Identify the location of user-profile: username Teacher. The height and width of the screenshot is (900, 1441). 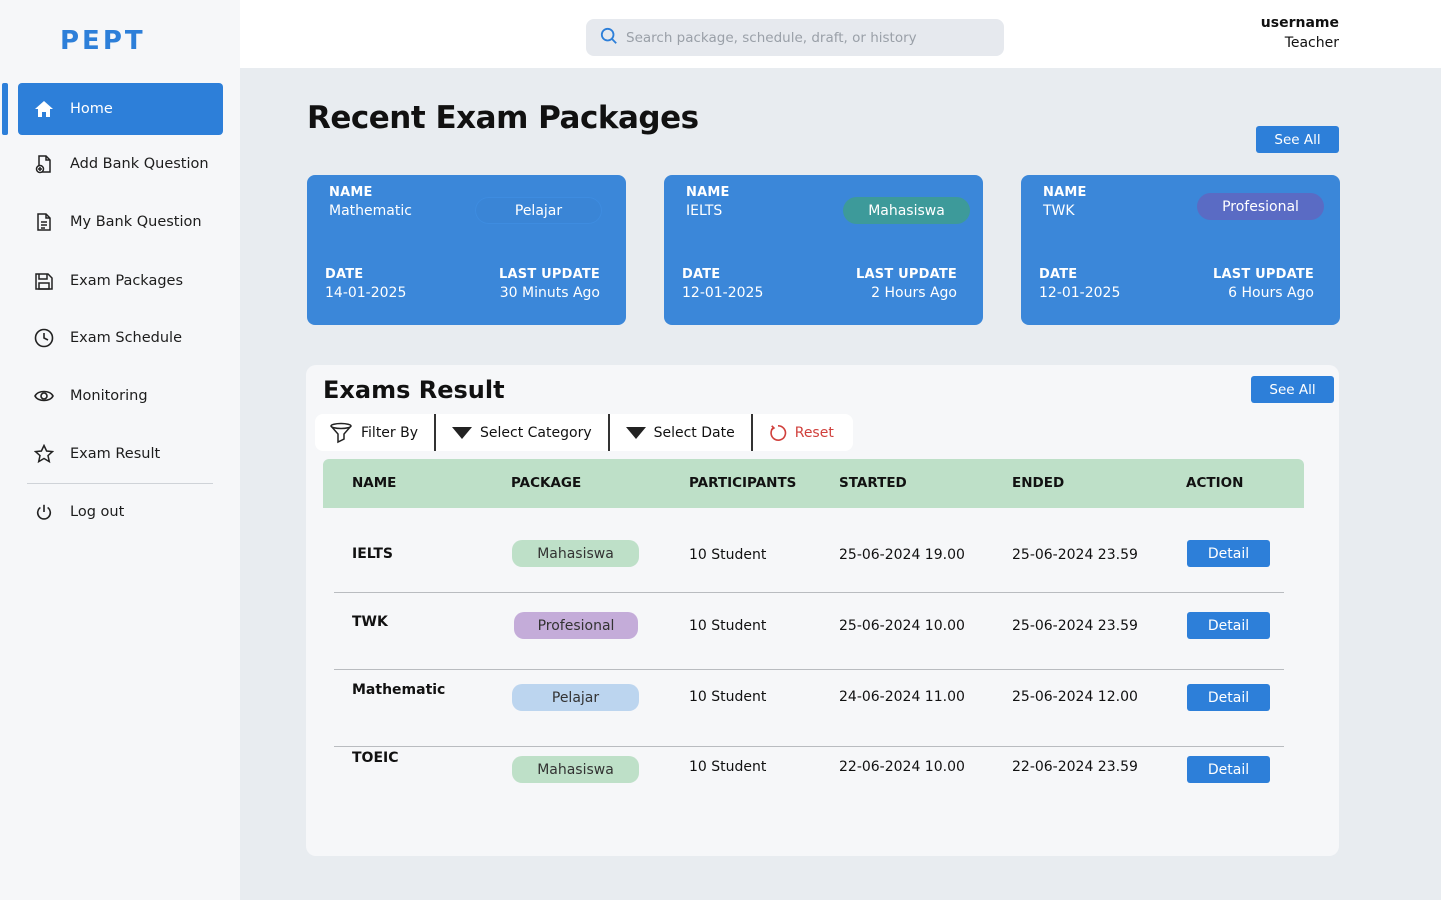
(1300, 33).